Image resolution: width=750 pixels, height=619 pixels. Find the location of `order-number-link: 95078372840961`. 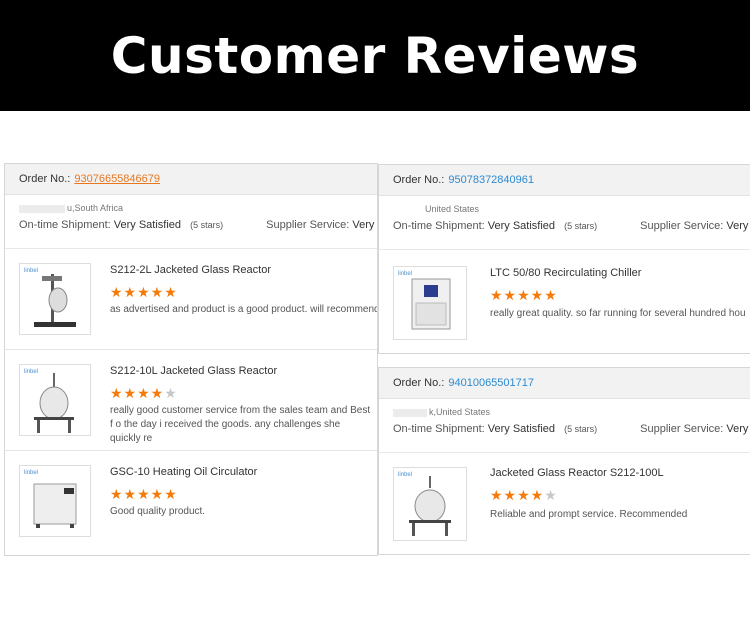

order-number-link: 95078372840961 is located at coordinates (491, 180).